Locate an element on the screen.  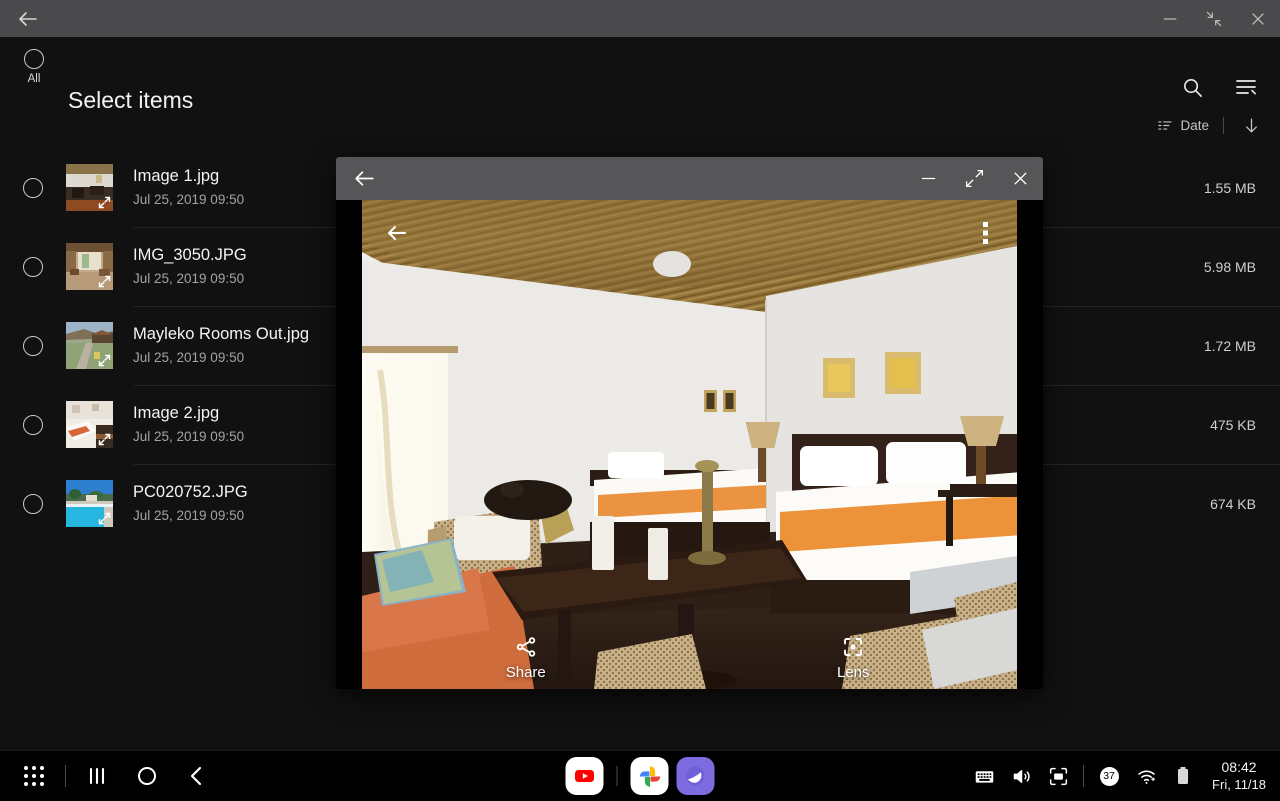
viewer-close-button is located at coordinates (1020, 178).